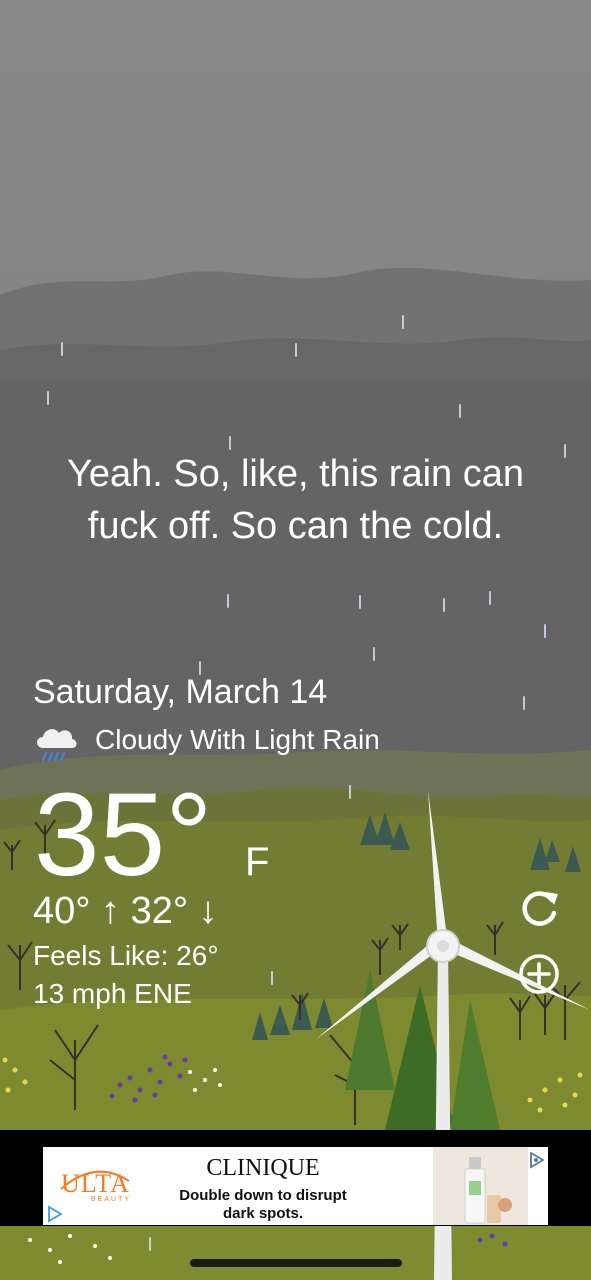 This screenshot has height=1280, width=591. I want to click on feels-like-temperature: Feels Like: 26°, so click(126, 955).